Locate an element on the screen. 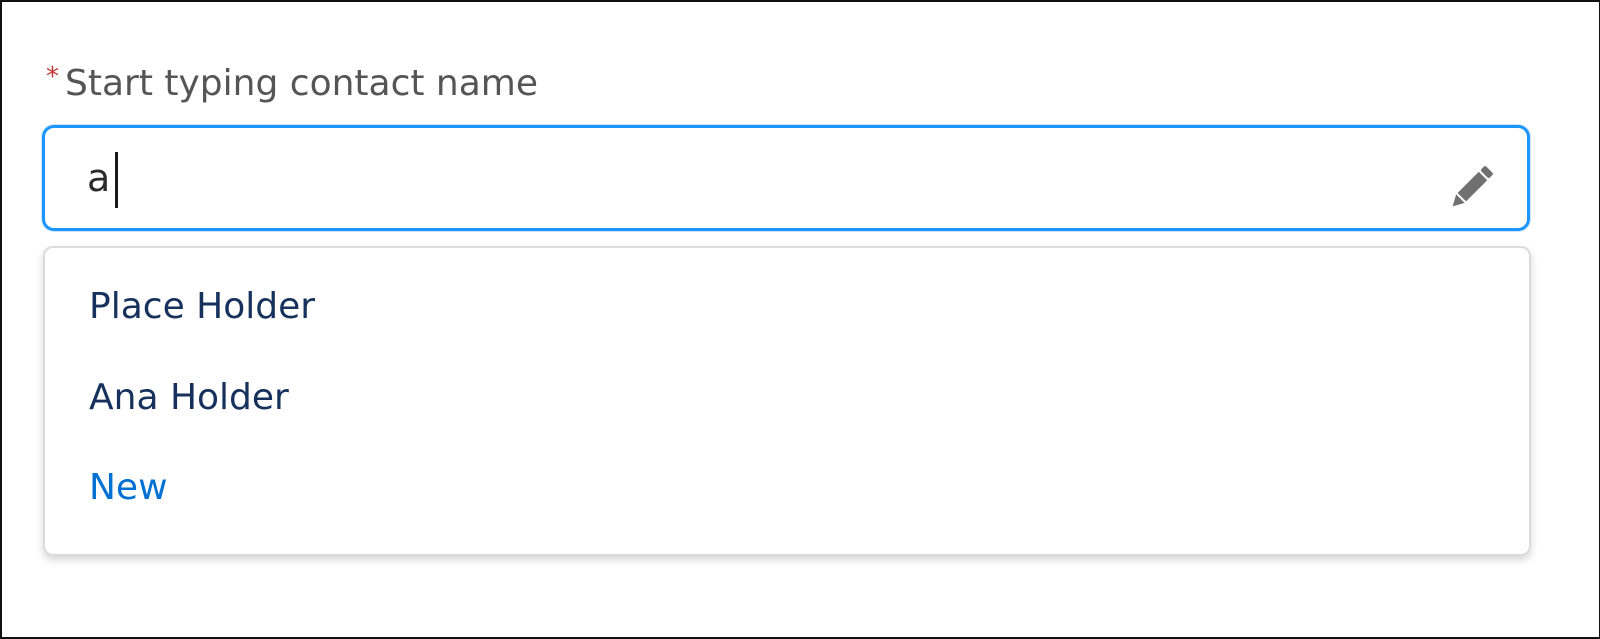 The height and width of the screenshot is (639, 1600). option-ana-holder: Ana Holder is located at coordinates (189, 398).